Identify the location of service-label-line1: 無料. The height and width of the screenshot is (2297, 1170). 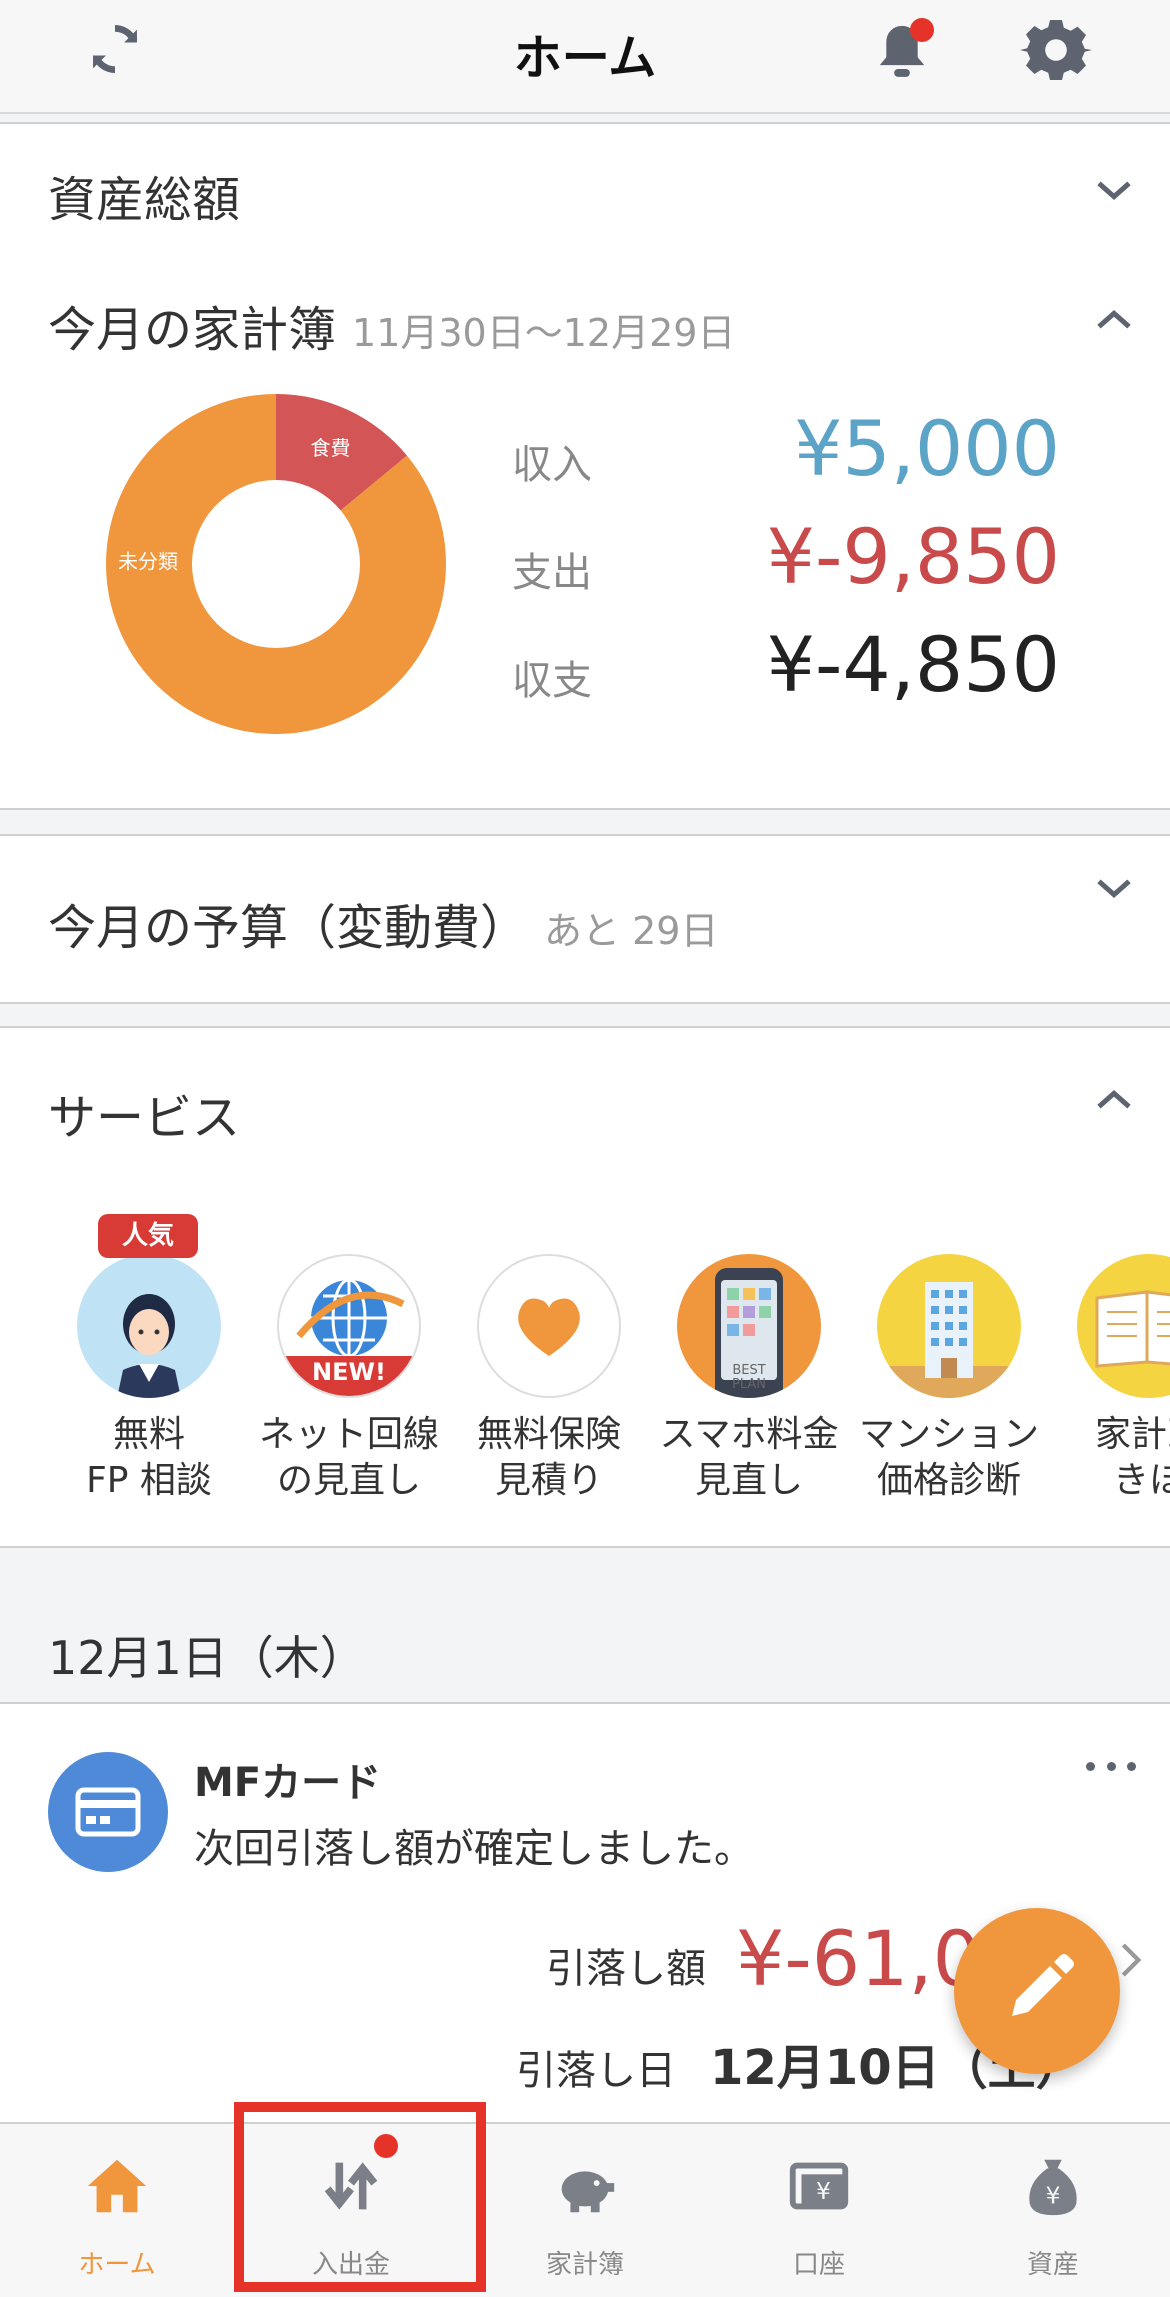
(148, 1434).